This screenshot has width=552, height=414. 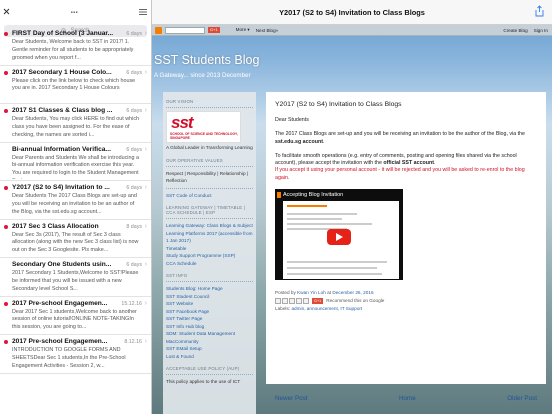 I want to click on more-menu: More ▾, so click(x=243, y=30).